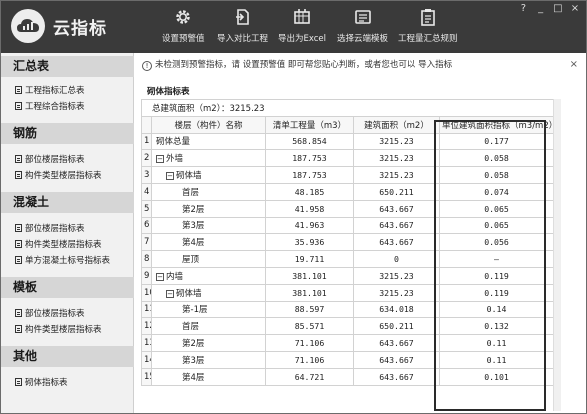 The image size is (587, 414). I want to click on table-row: 12 首层 85.571650.2110.132, so click(348, 326).